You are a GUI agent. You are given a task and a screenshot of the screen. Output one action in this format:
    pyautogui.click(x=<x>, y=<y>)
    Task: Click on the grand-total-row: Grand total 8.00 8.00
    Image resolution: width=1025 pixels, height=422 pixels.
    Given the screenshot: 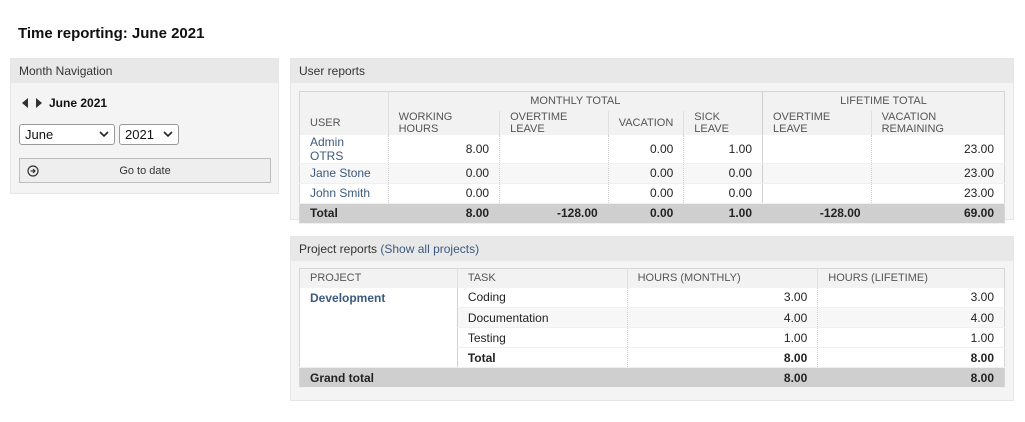 What is the action you would take?
    pyautogui.click(x=652, y=377)
    